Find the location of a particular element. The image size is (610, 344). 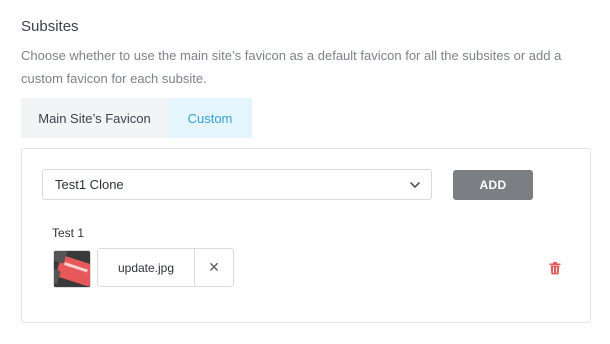

uploaded-file-field: update.jpg ✕ is located at coordinates (165, 267).